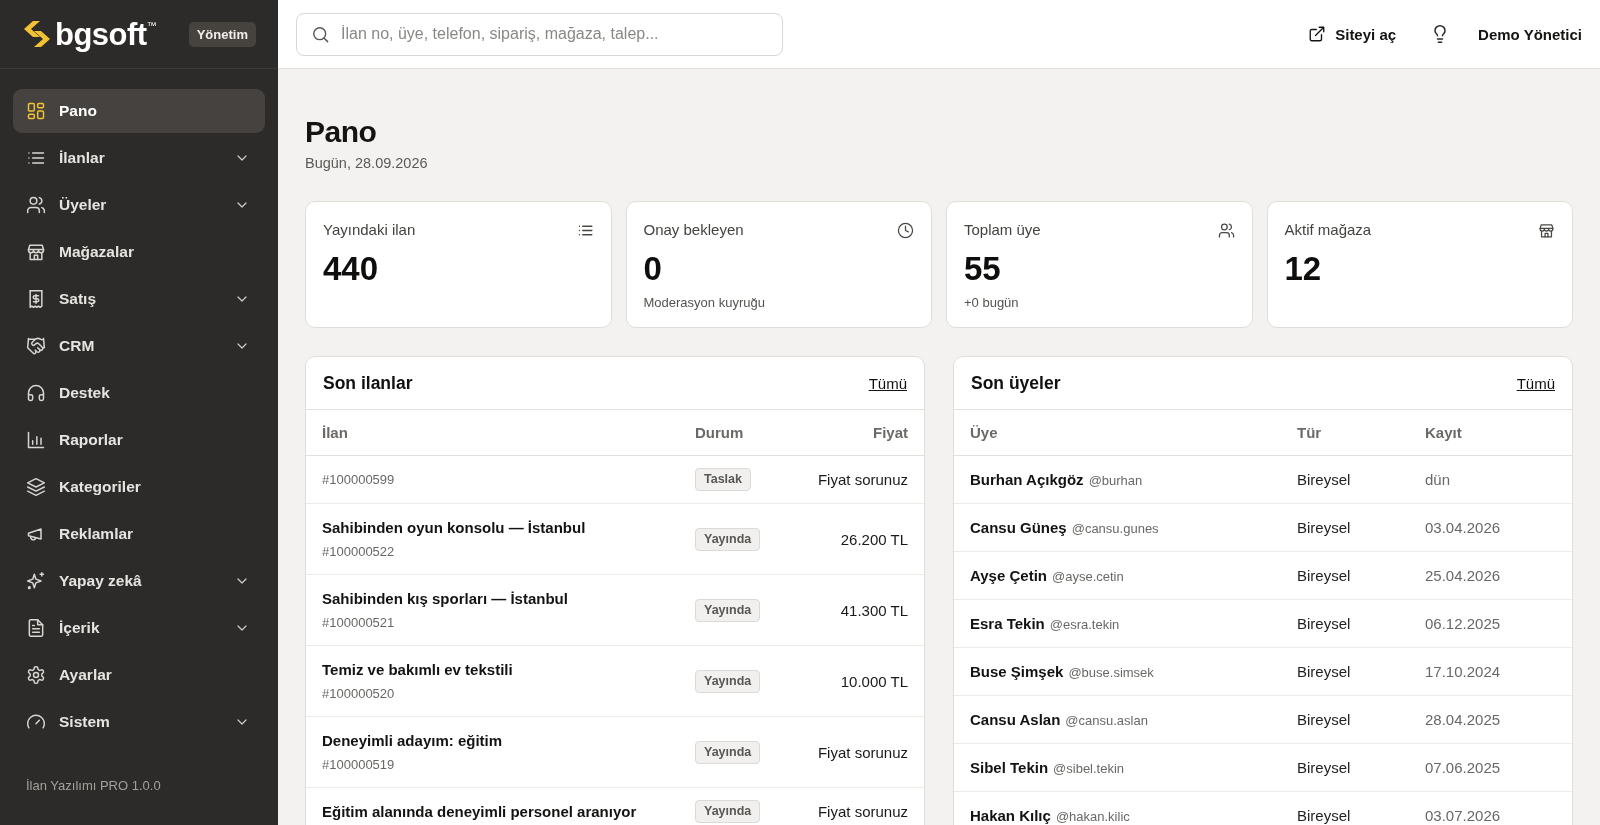 Image resolution: width=1600 pixels, height=825 pixels. What do you see at coordinates (1089, 768) in the screenshot?
I see `member-username: @sibel.tekin` at bounding box center [1089, 768].